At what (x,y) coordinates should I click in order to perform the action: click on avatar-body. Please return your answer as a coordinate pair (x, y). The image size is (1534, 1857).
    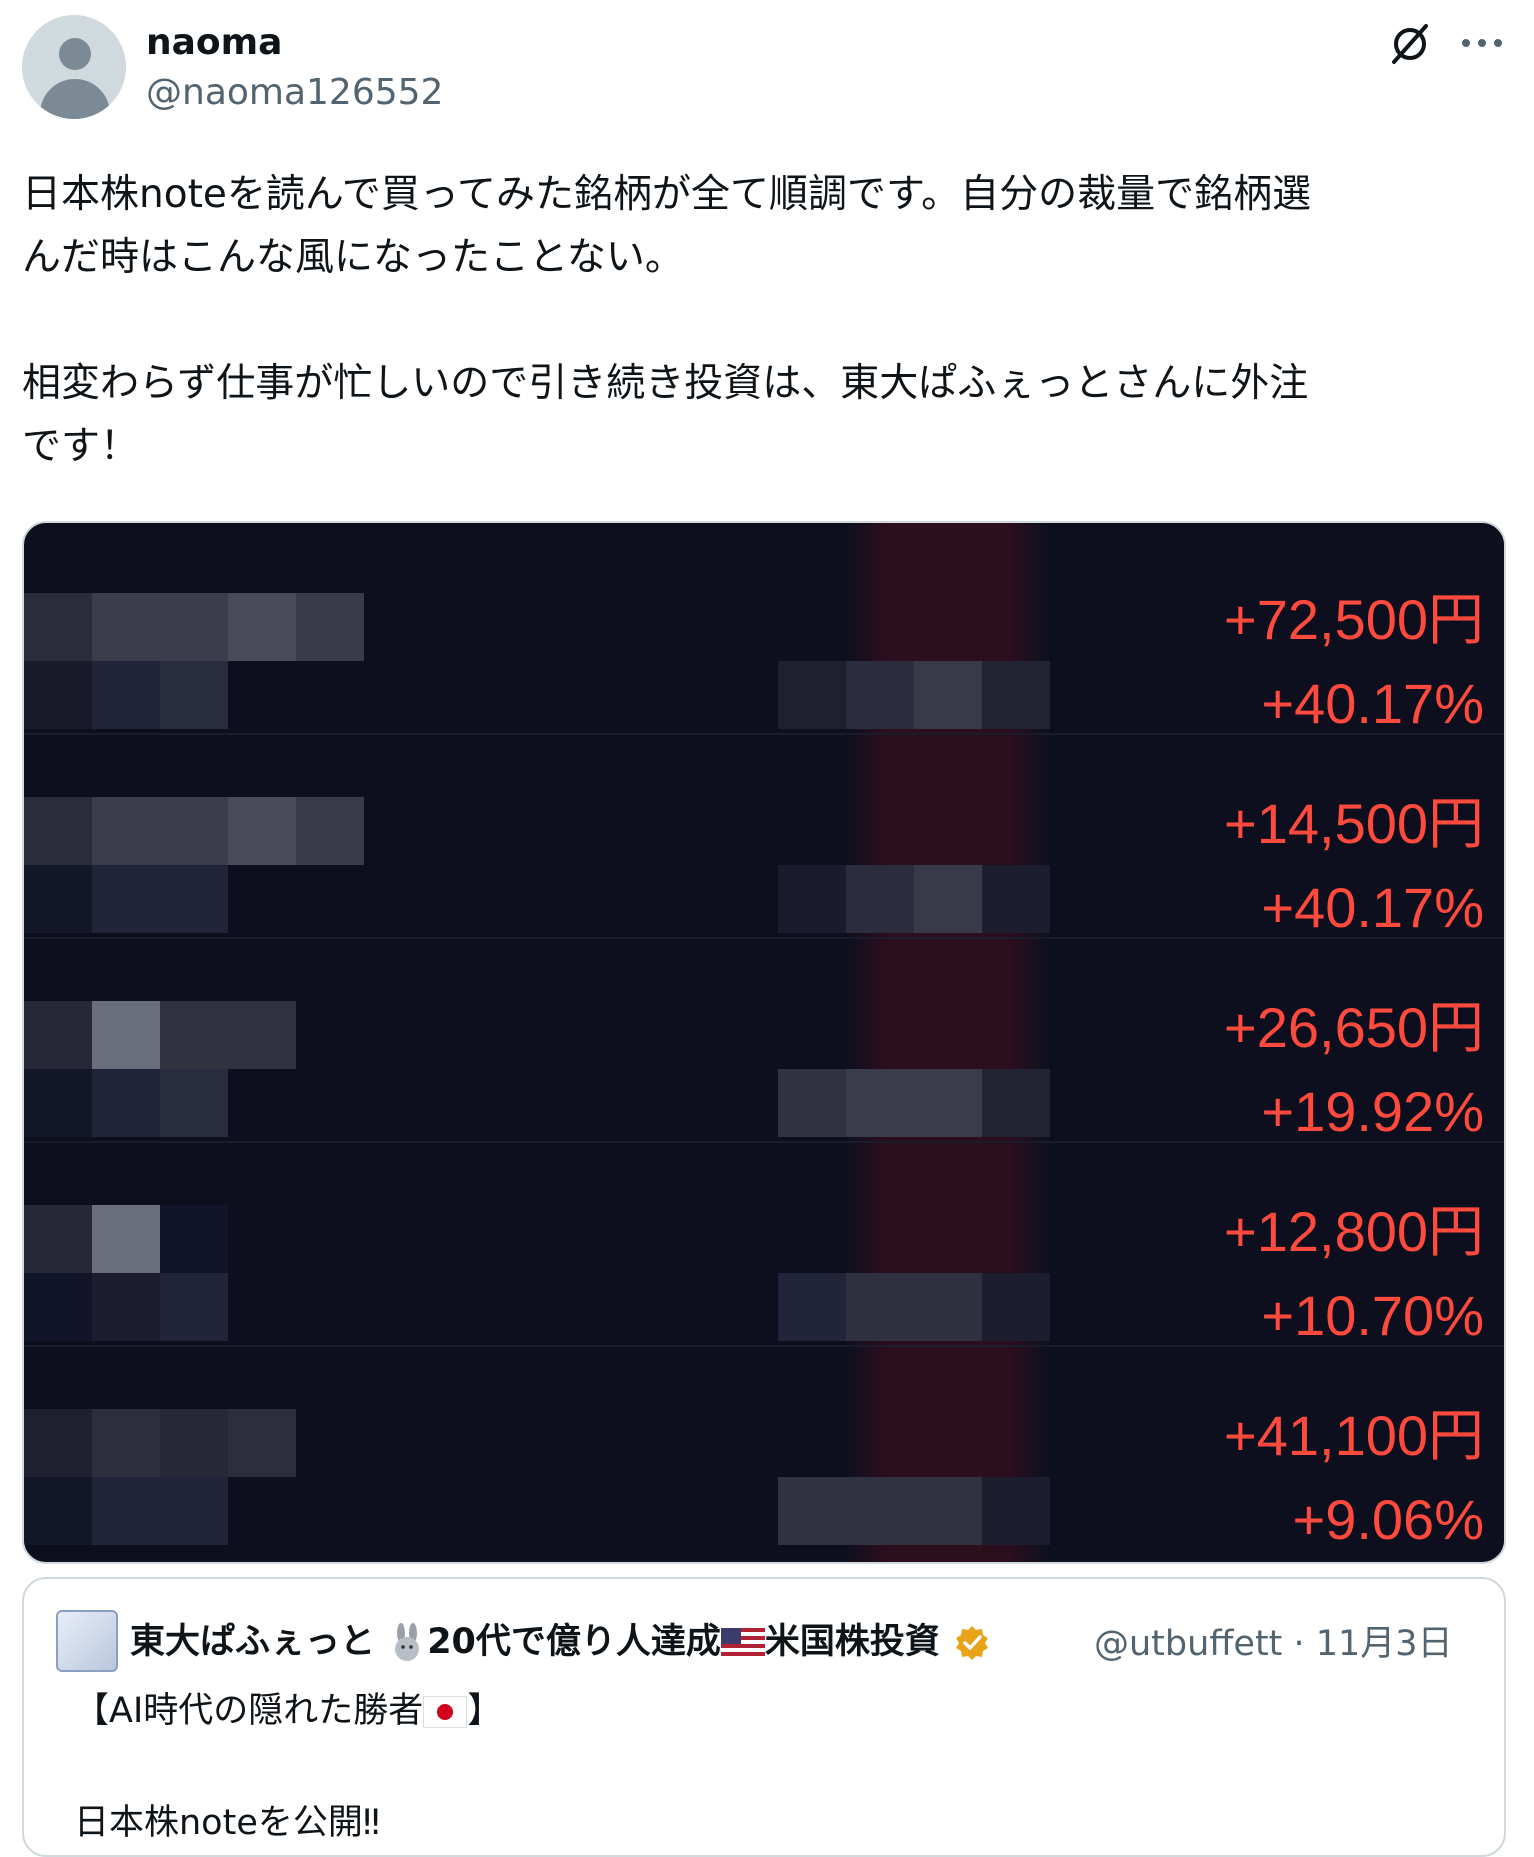
    Looking at the image, I should click on (75, 99).